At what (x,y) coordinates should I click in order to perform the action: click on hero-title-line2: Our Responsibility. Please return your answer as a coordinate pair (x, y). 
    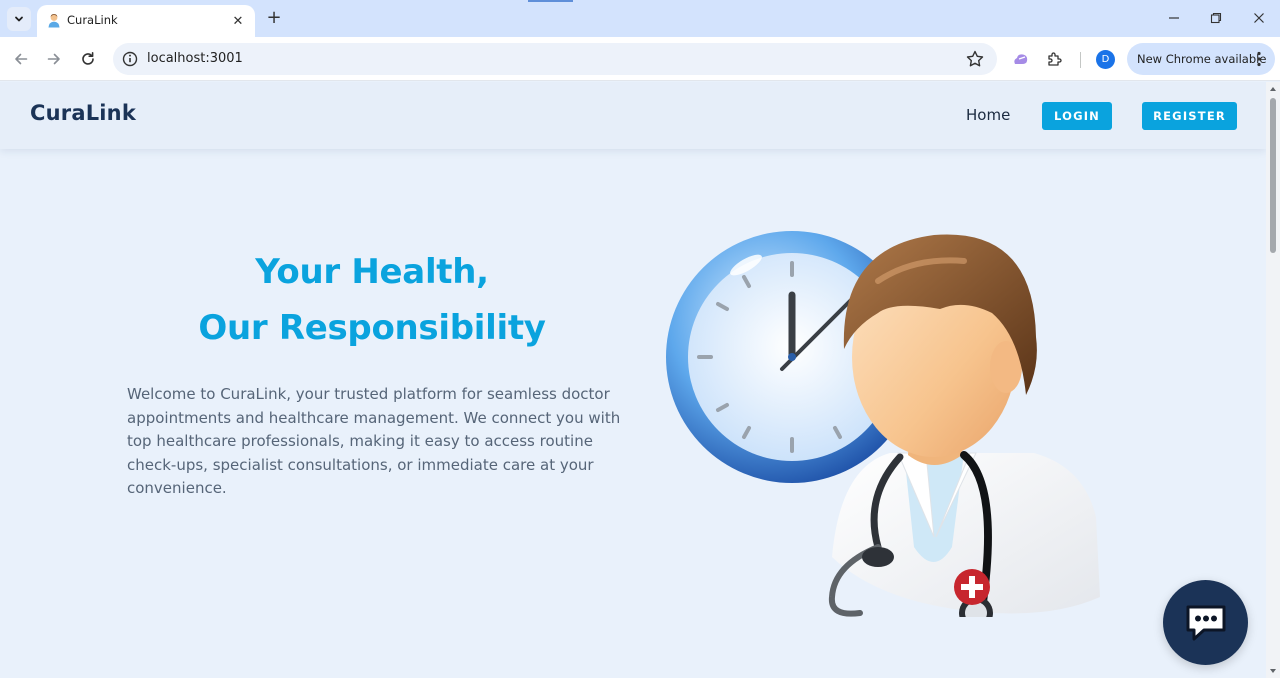
    Looking at the image, I should click on (372, 328).